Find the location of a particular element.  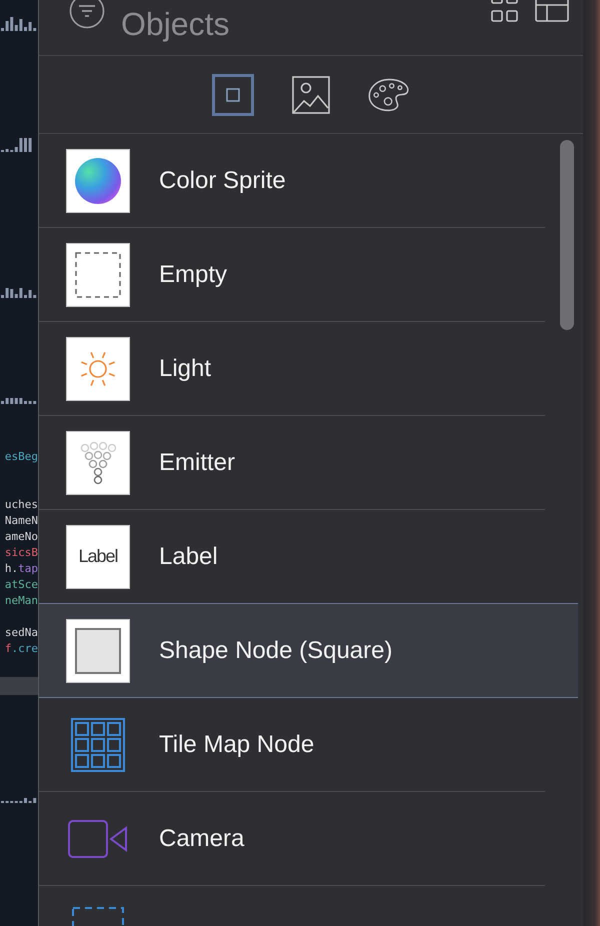

code-line: h.tap is located at coordinates (21, 569).